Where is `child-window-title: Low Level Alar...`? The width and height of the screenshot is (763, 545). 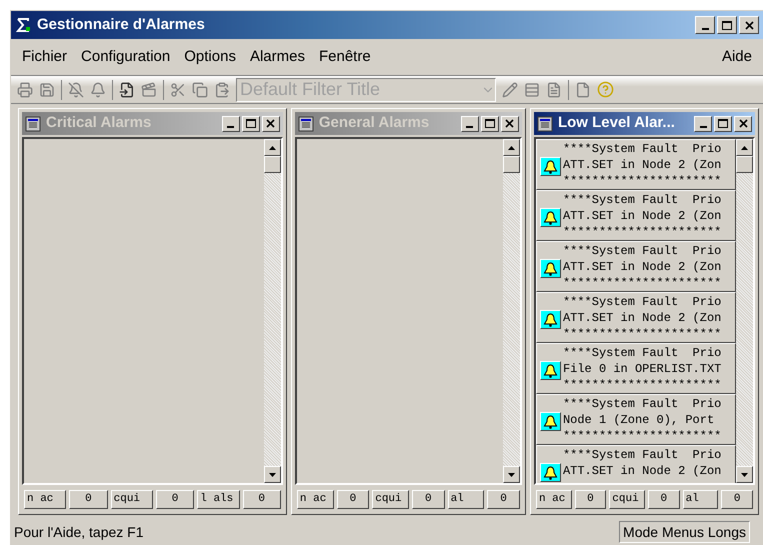
child-window-title: Low Level Alar... is located at coordinates (617, 123).